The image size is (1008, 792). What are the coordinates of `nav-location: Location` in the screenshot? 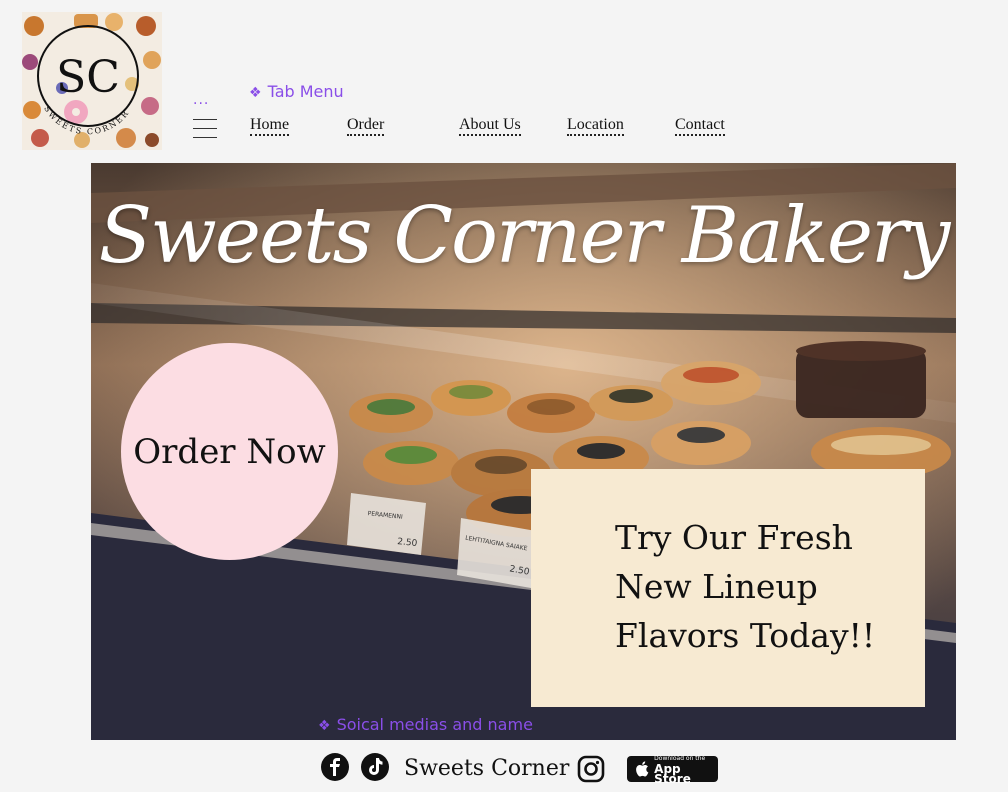 It's located at (595, 126).